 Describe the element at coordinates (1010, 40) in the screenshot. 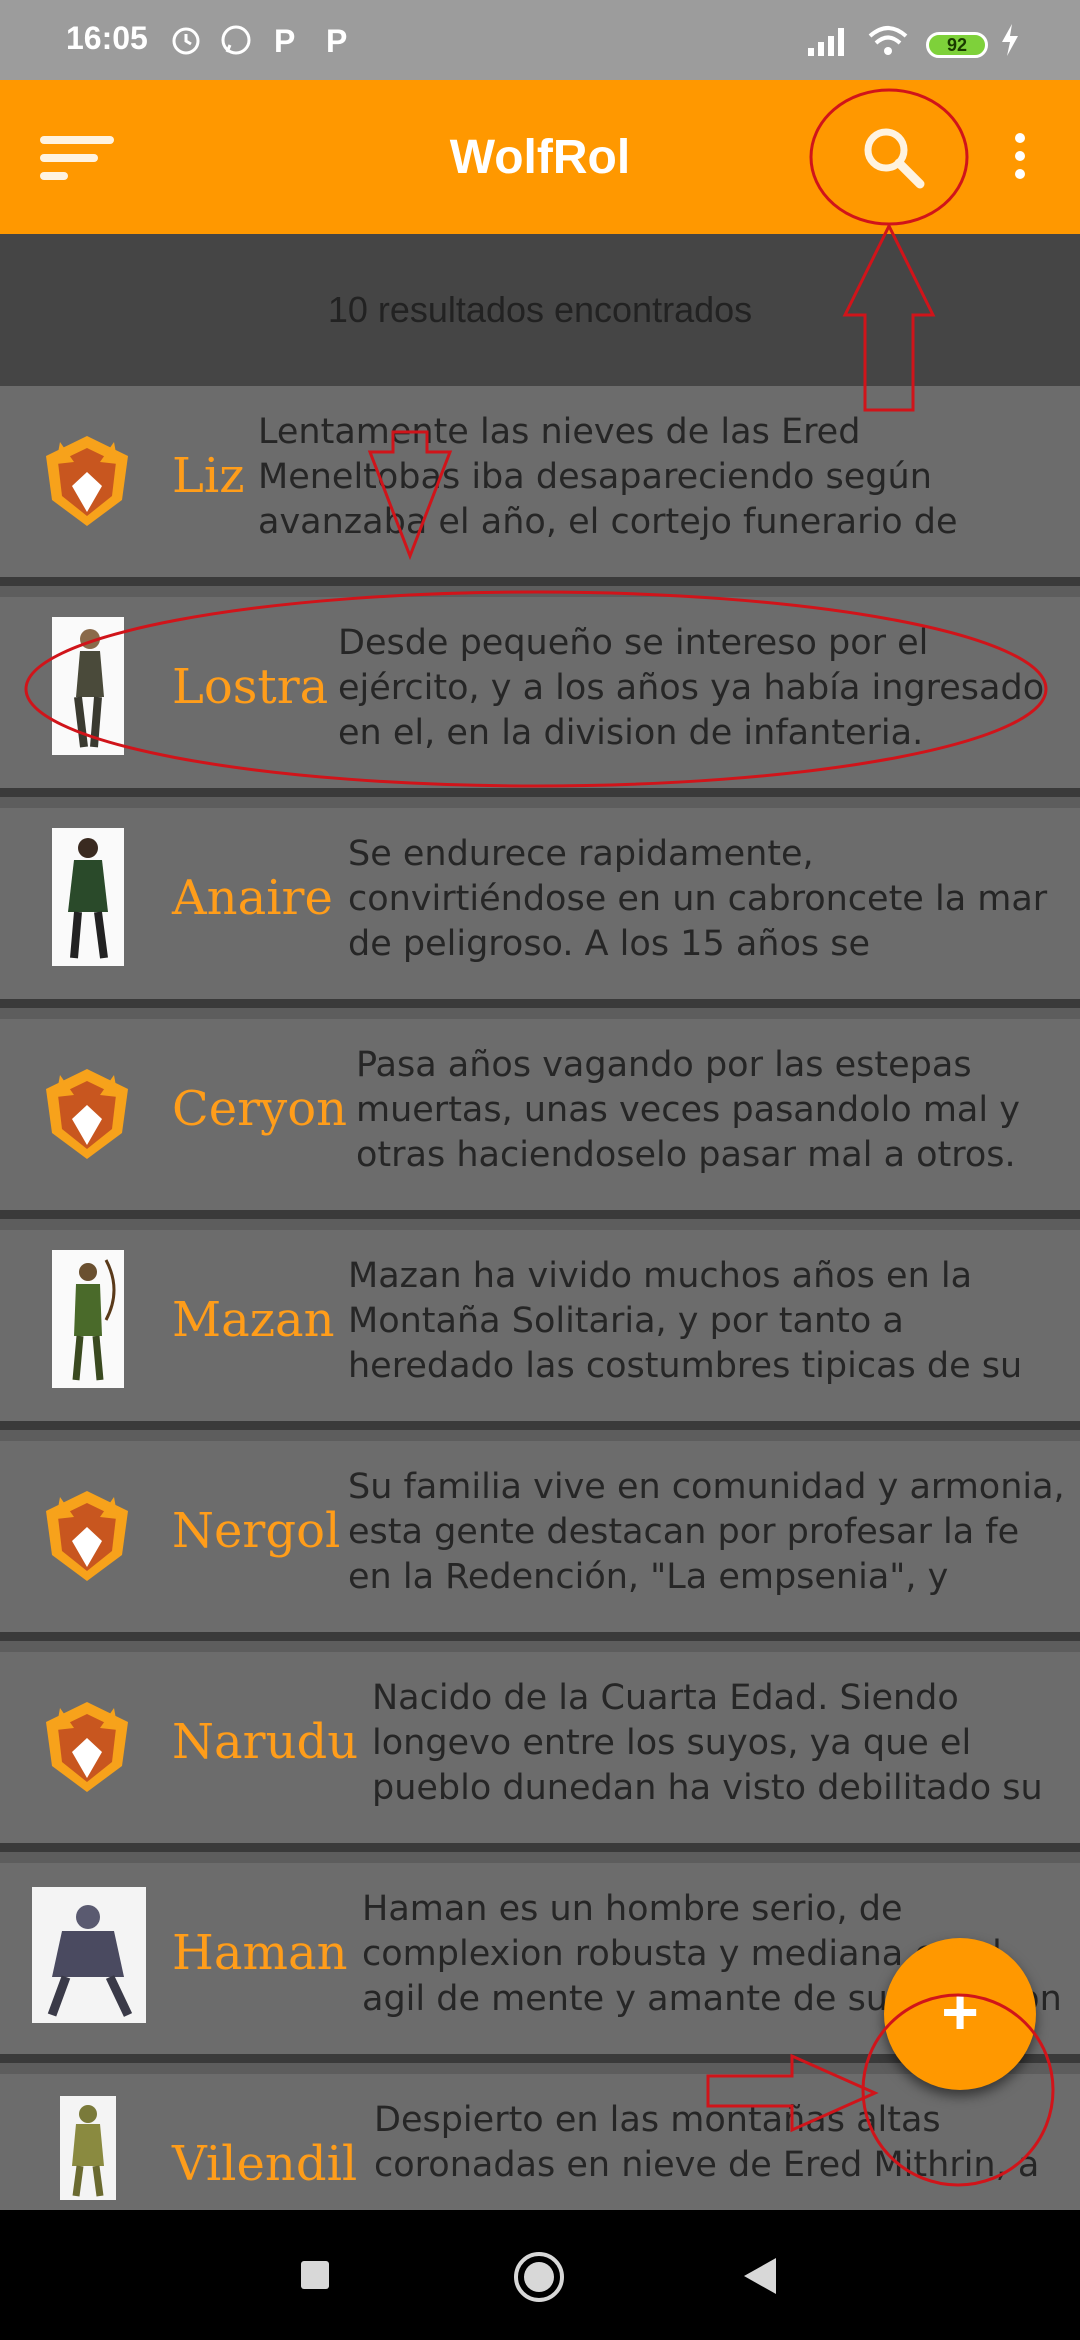

I see `charging-icon` at that location.